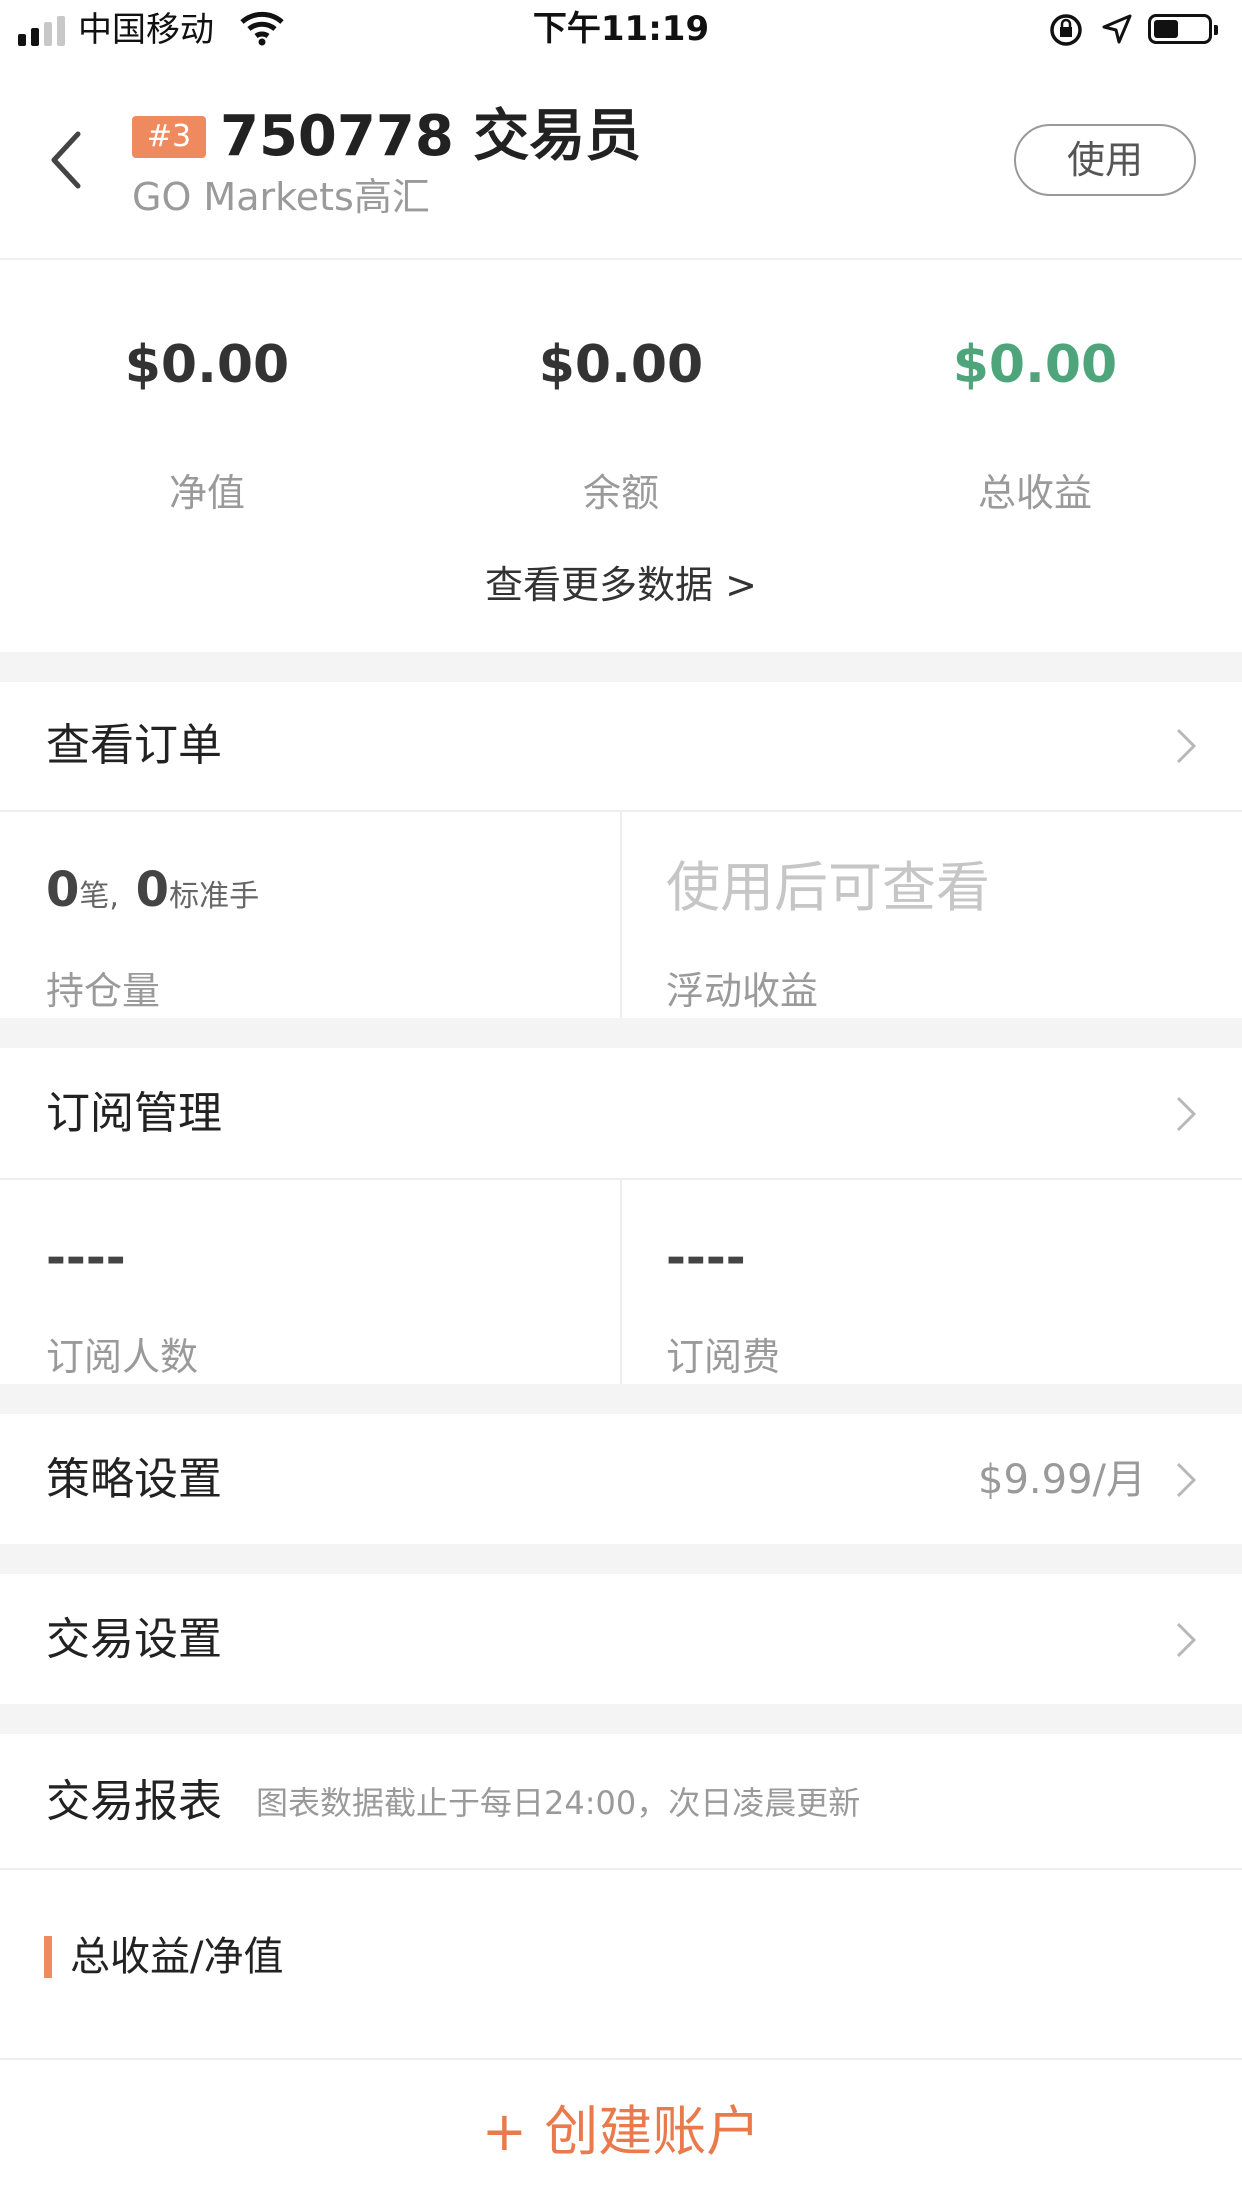  Describe the element at coordinates (723, 1357) in the screenshot. I see `subscription-fee-label: 订阅费` at that location.